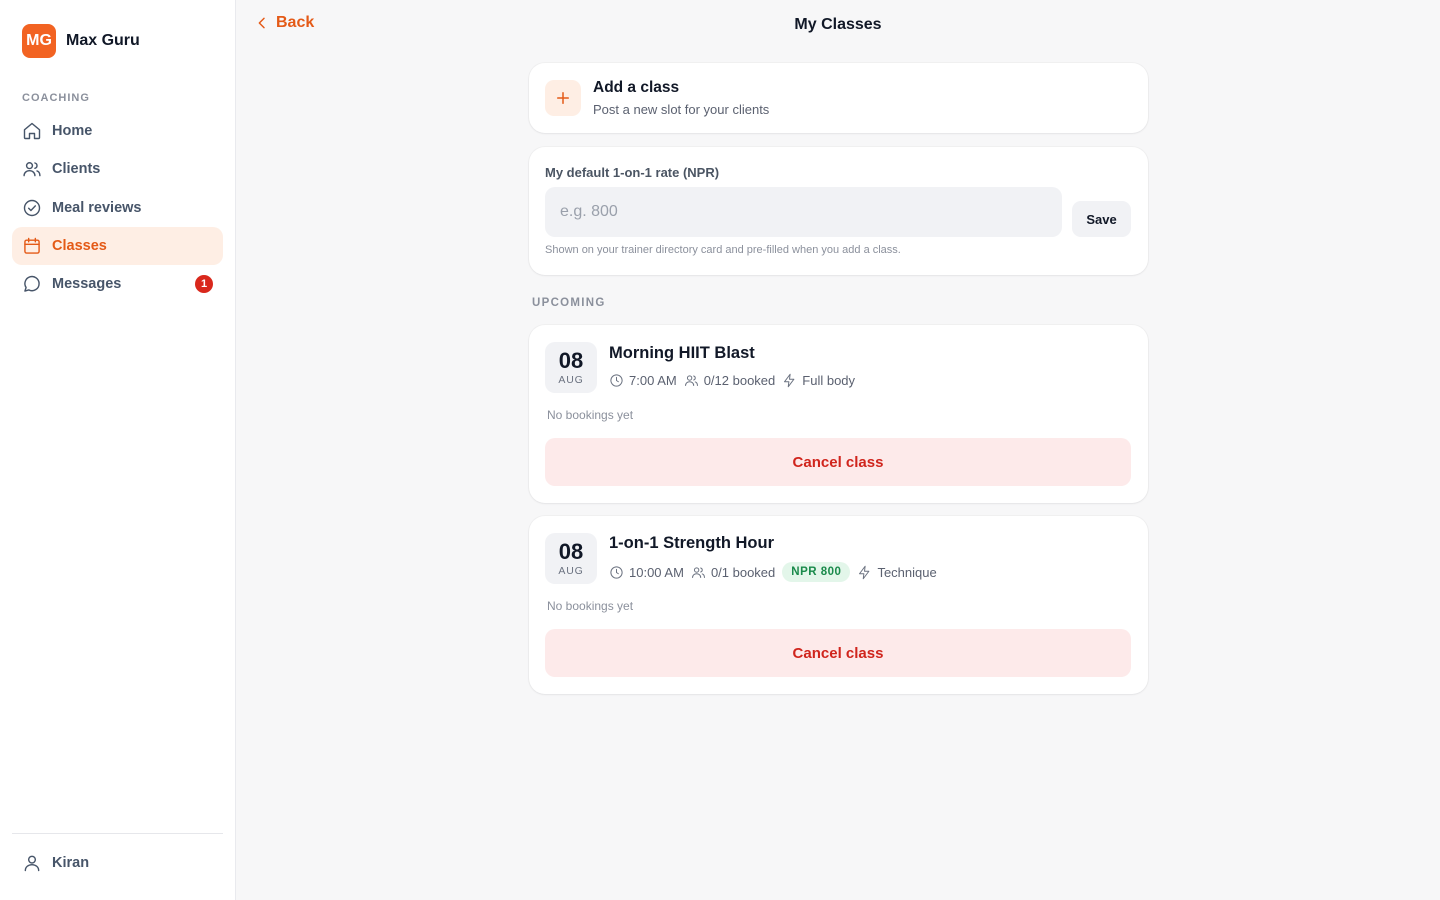  I want to click on class-time: 10:00 AM, so click(646, 572).